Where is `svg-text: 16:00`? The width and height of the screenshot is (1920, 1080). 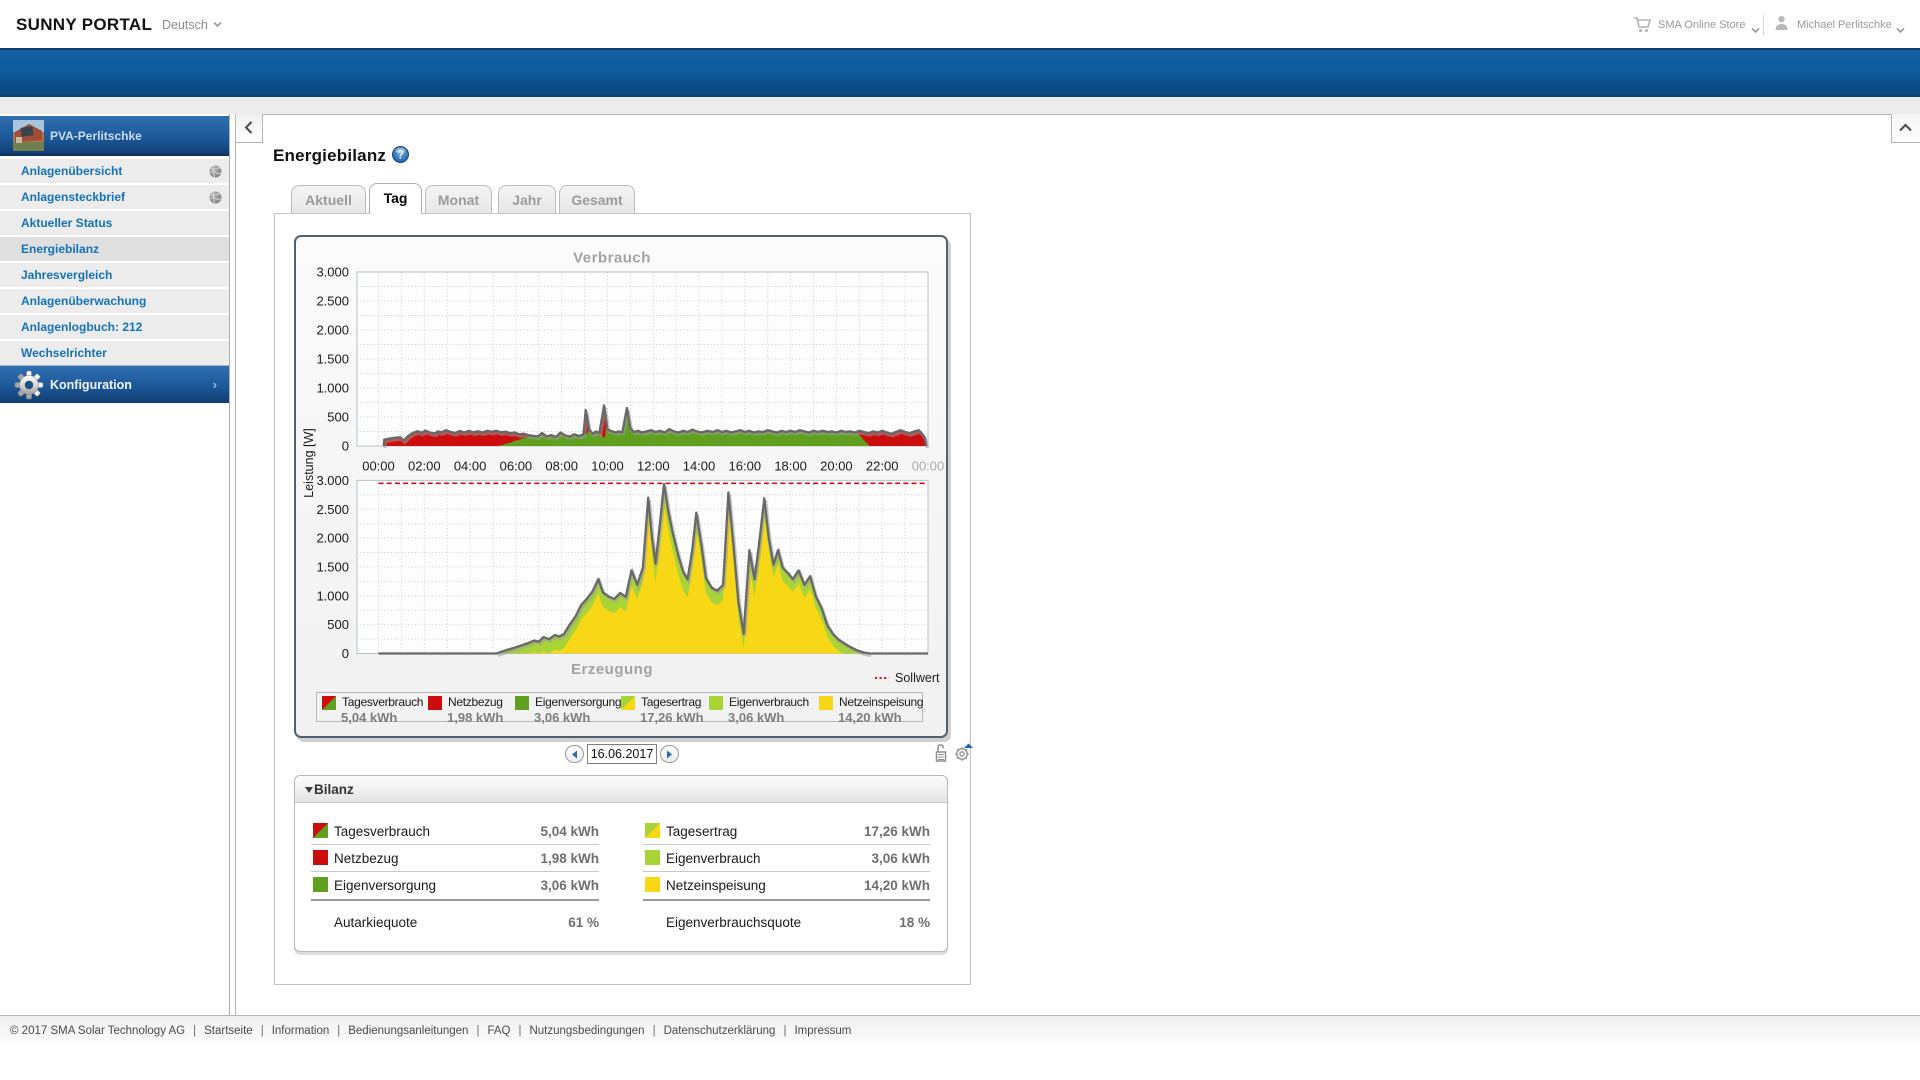 svg-text: 16:00 is located at coordinates (745, 466).